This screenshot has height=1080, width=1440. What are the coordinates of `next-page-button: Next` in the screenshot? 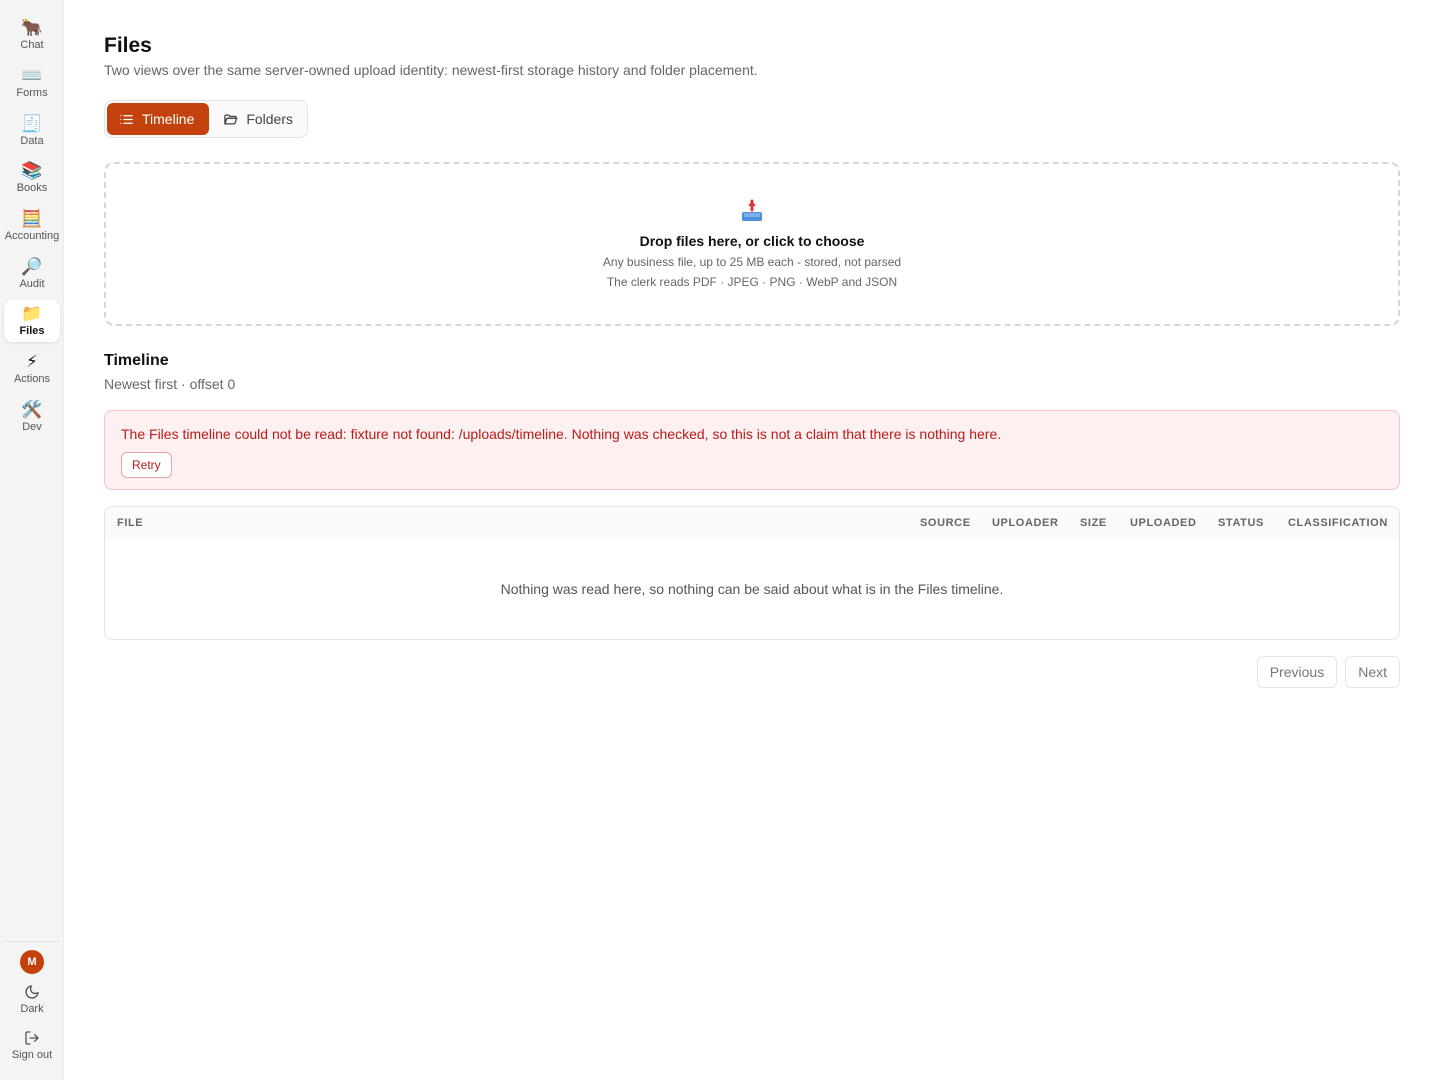 It's located at (1372, 672).